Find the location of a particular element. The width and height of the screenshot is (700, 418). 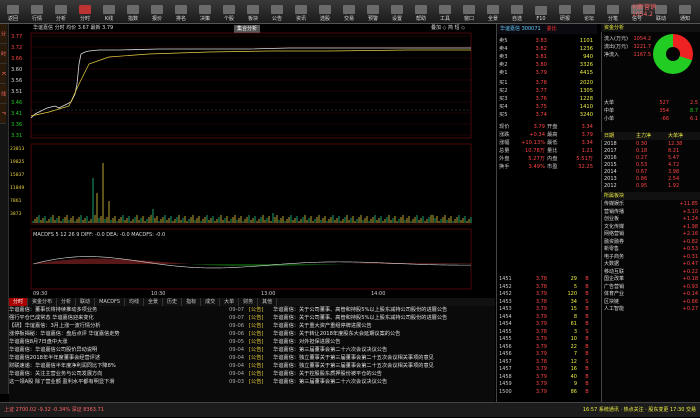

bottom-tab: 全景 is located at coordinates (154, 302).